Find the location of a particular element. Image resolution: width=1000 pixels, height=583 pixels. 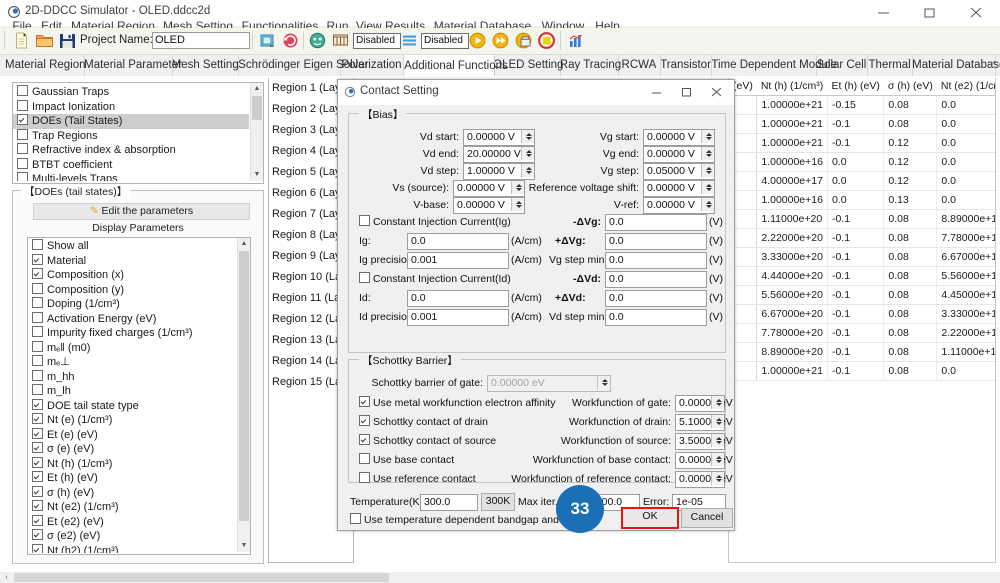

table-row: 1.00000e+16 0.0 0.12 0.0 is located at coordinates (862, 162).